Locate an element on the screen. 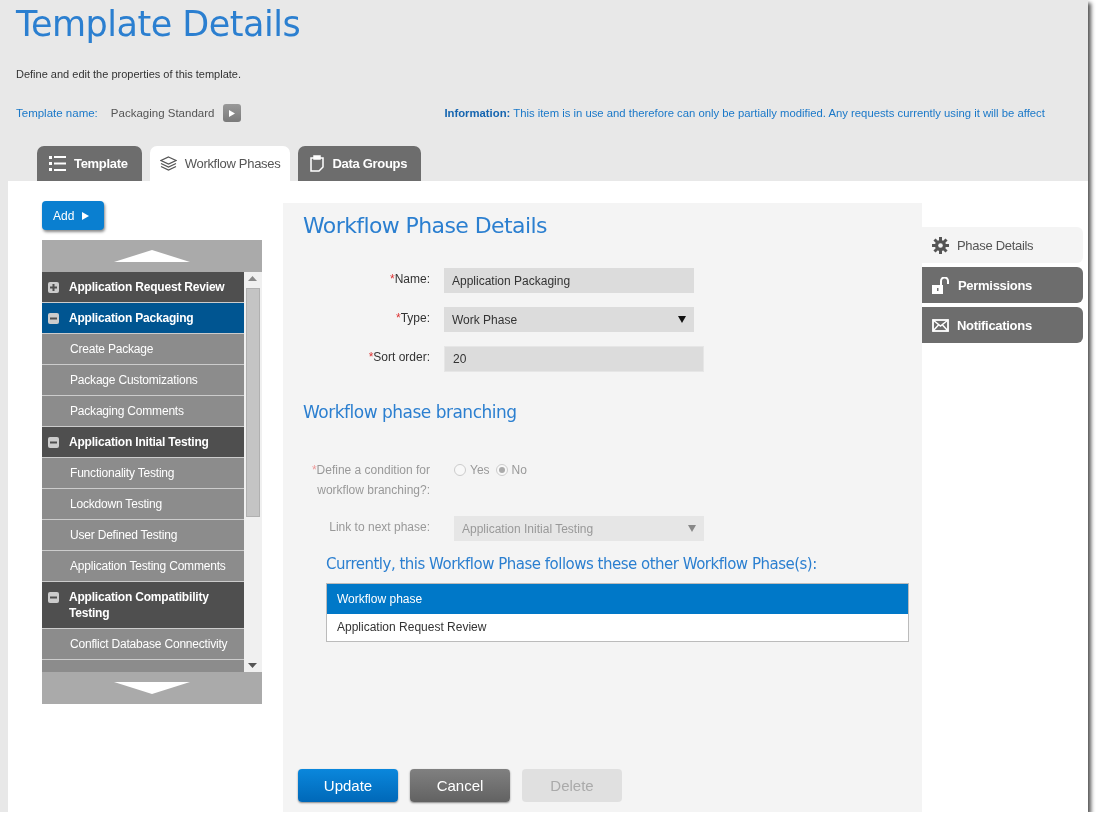 The width and height of the screenshot is (1096, 822). template-name-label: Template name: is located at coordinates (57, 113).